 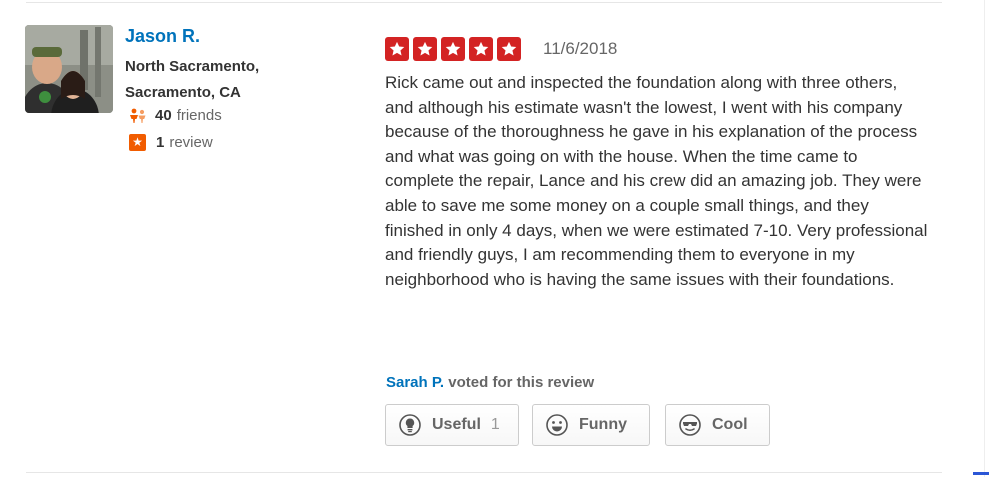 What do you see at coordinates (456, 424) in the screenshot?
I see `useful-label: Useful` at bounding box center [456, 424].